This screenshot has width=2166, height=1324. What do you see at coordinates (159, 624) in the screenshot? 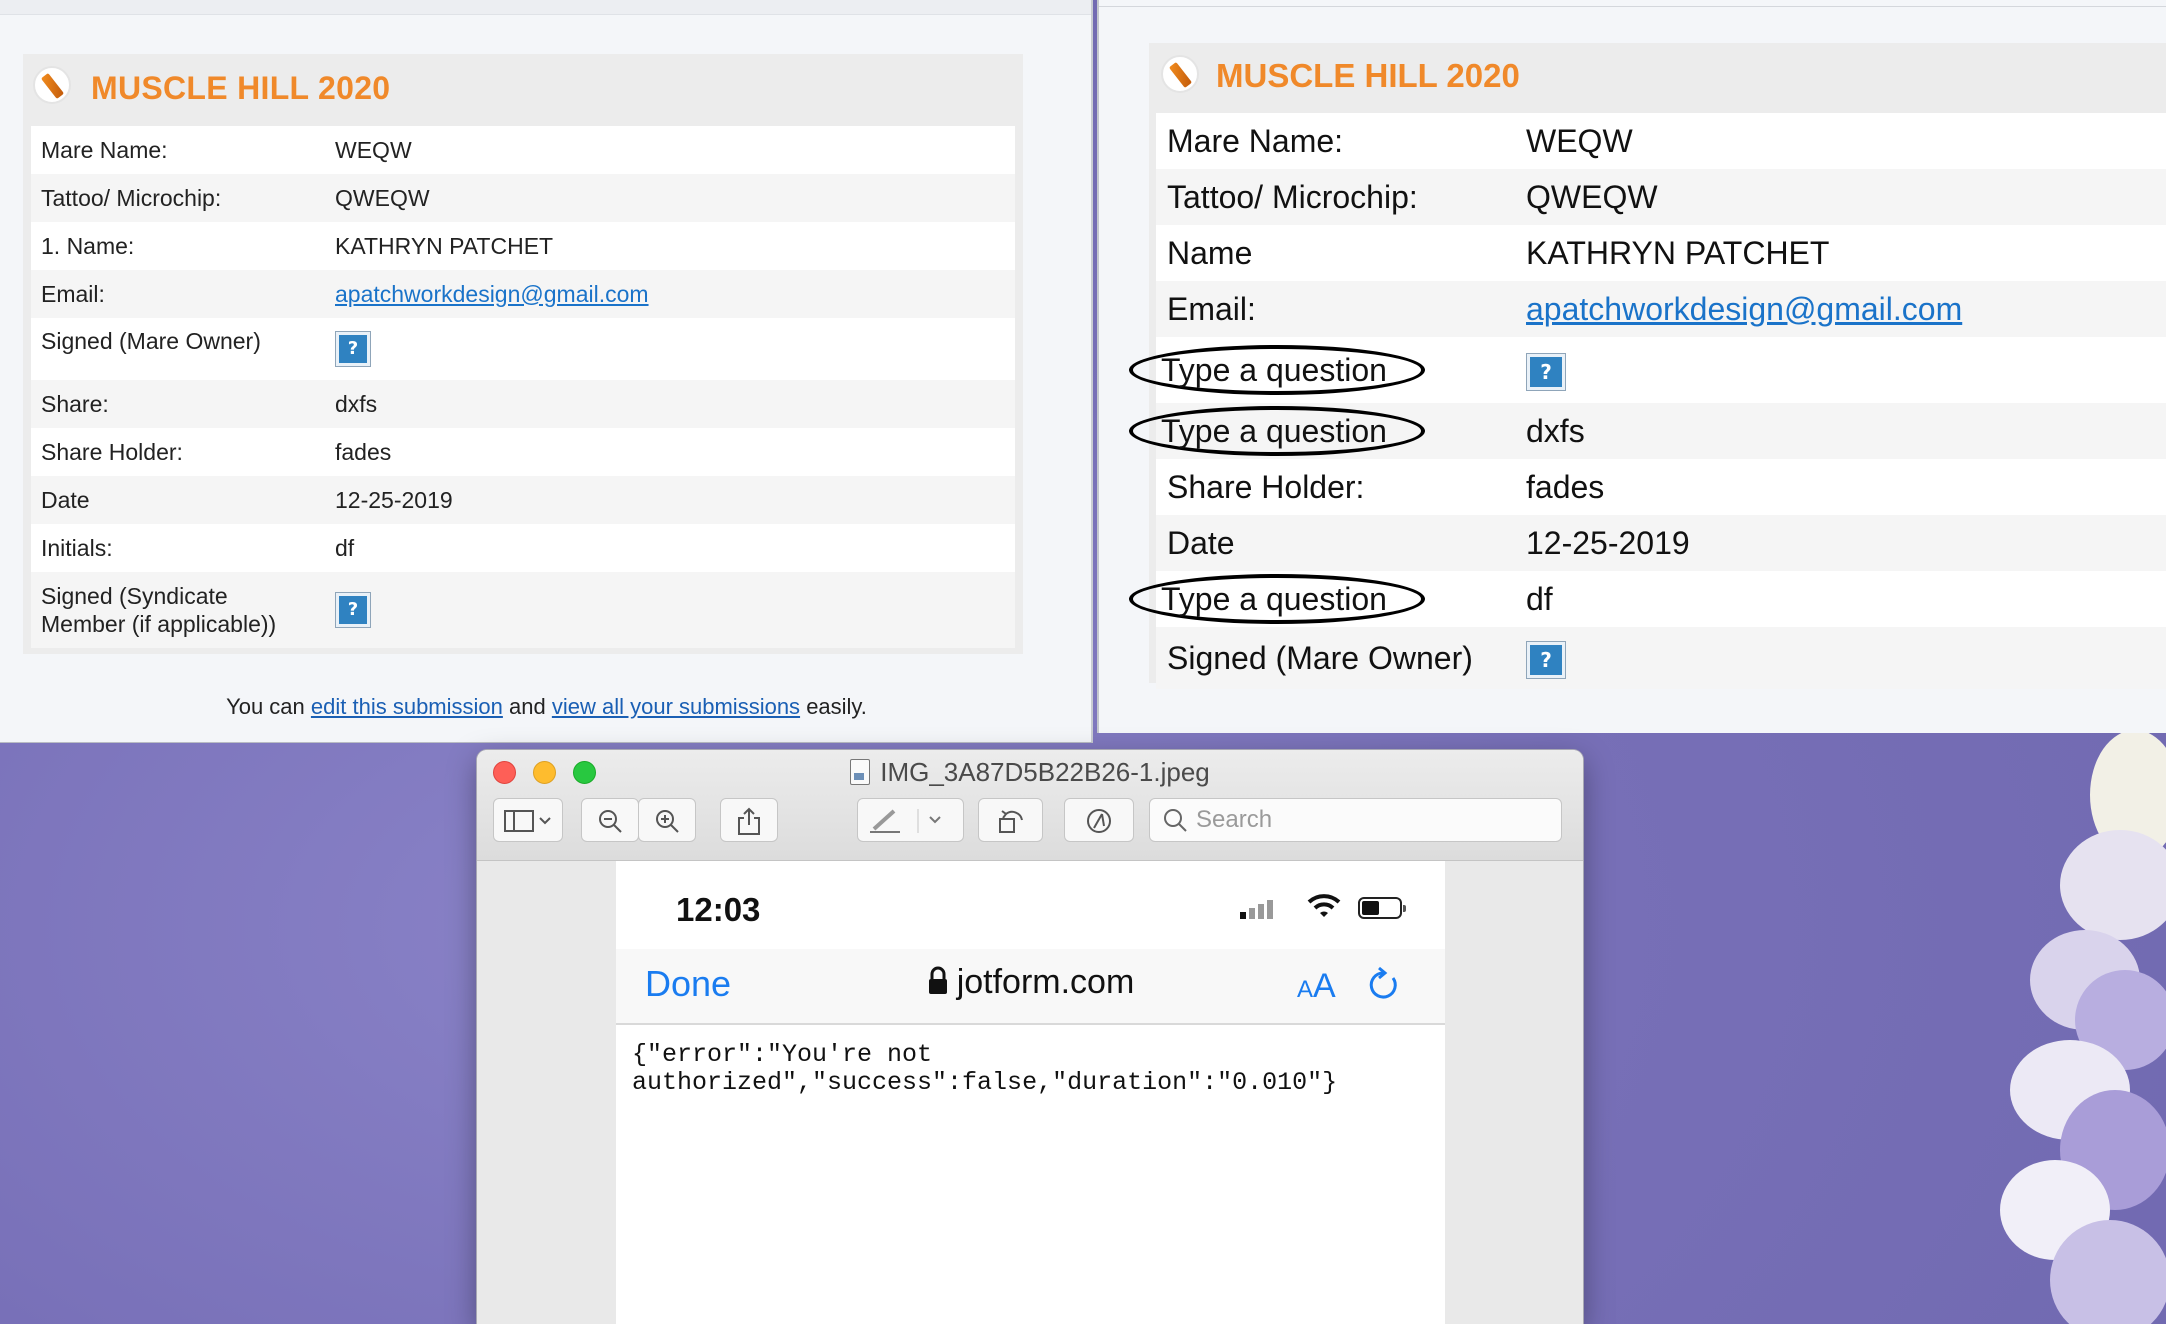
I see `row-label-line: Member (if applicable))` at bounding box center [159, 624].